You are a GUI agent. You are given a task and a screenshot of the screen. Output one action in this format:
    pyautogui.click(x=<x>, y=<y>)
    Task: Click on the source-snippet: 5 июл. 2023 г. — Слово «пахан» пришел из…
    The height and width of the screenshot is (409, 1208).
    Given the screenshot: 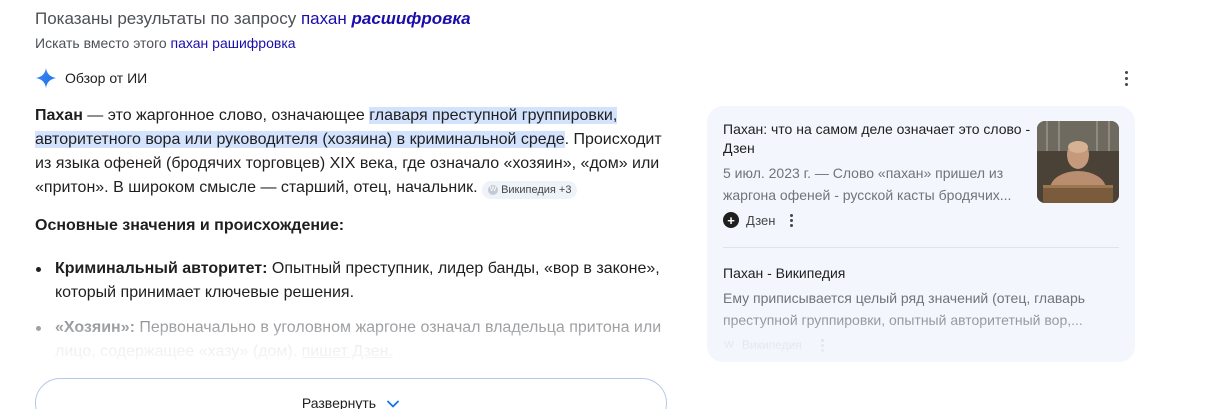 What is the action you would take?
    pyautogui.click(x=867, y=184)
    